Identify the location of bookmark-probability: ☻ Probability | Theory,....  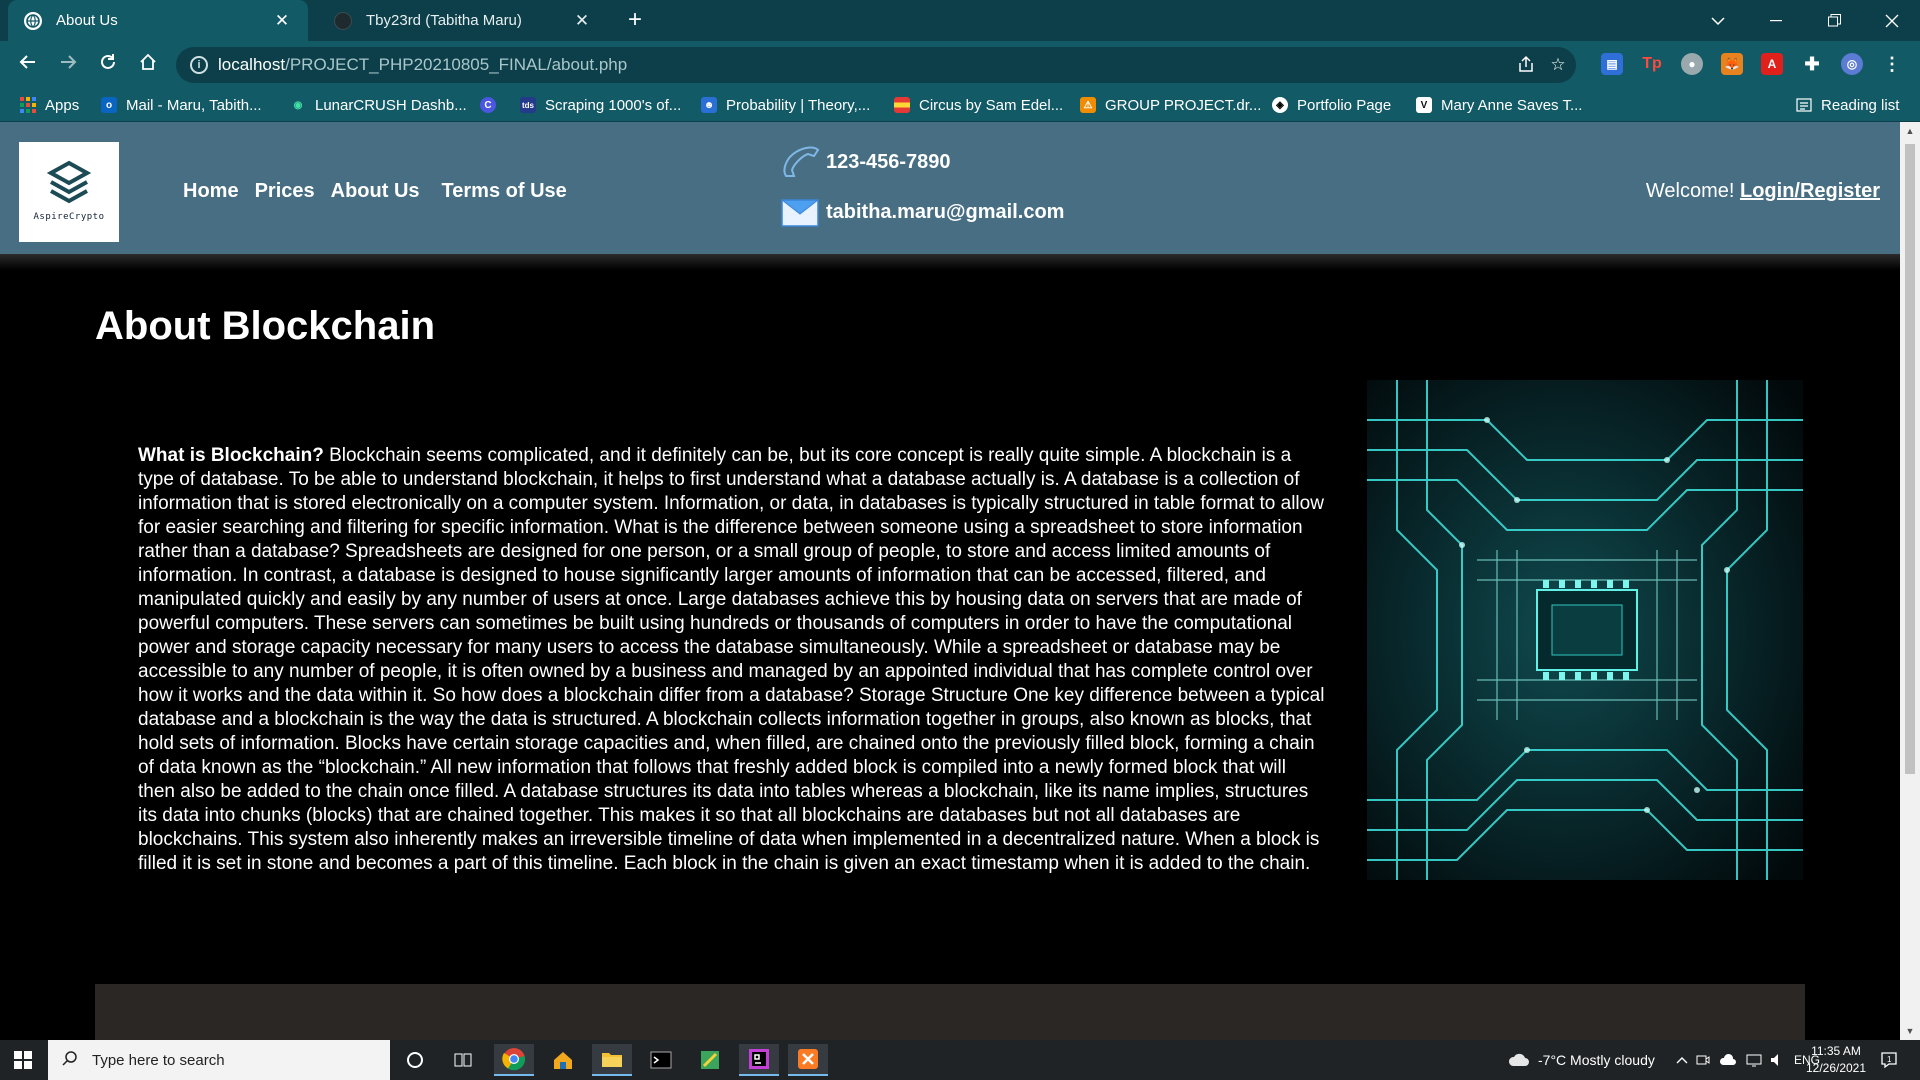
(785, 105).